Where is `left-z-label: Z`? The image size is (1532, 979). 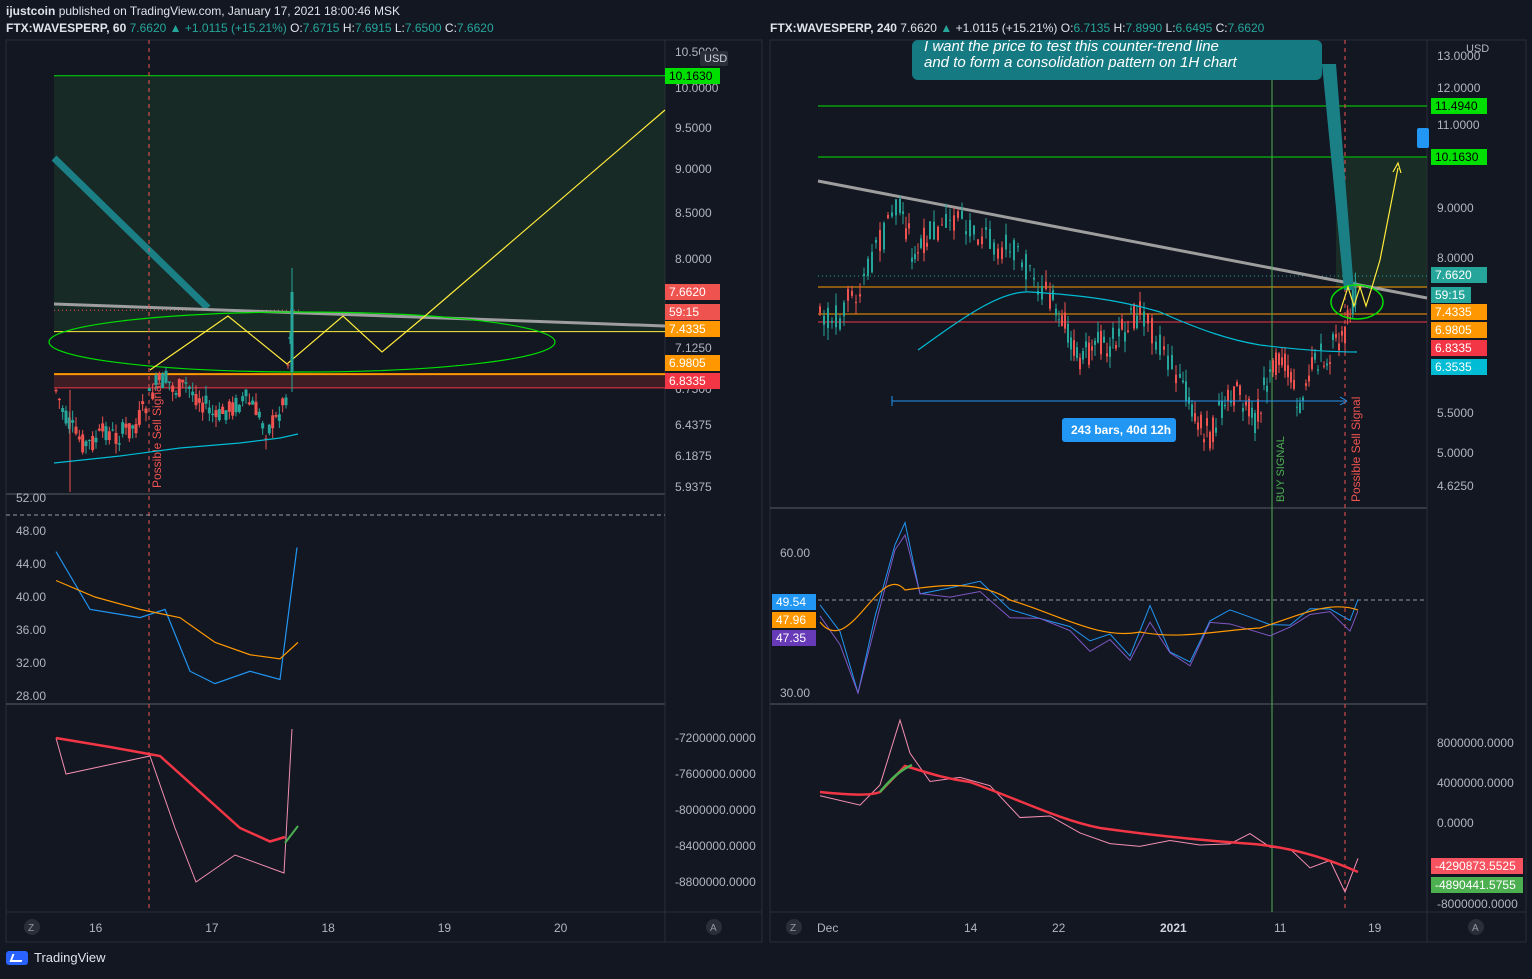
left-z-label: Z is located at coordinates (31, 928).